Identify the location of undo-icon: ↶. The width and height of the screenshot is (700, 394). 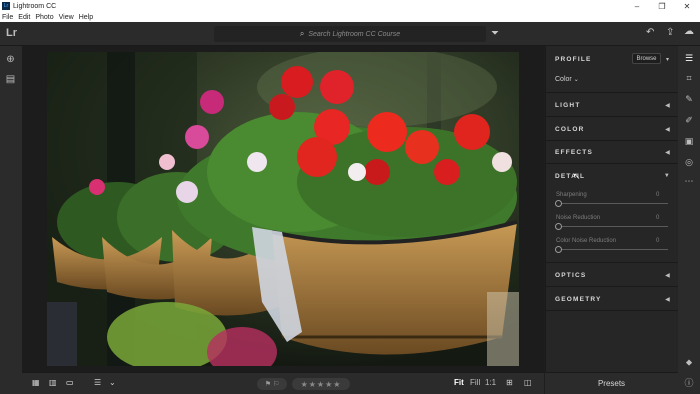
(650, 32).